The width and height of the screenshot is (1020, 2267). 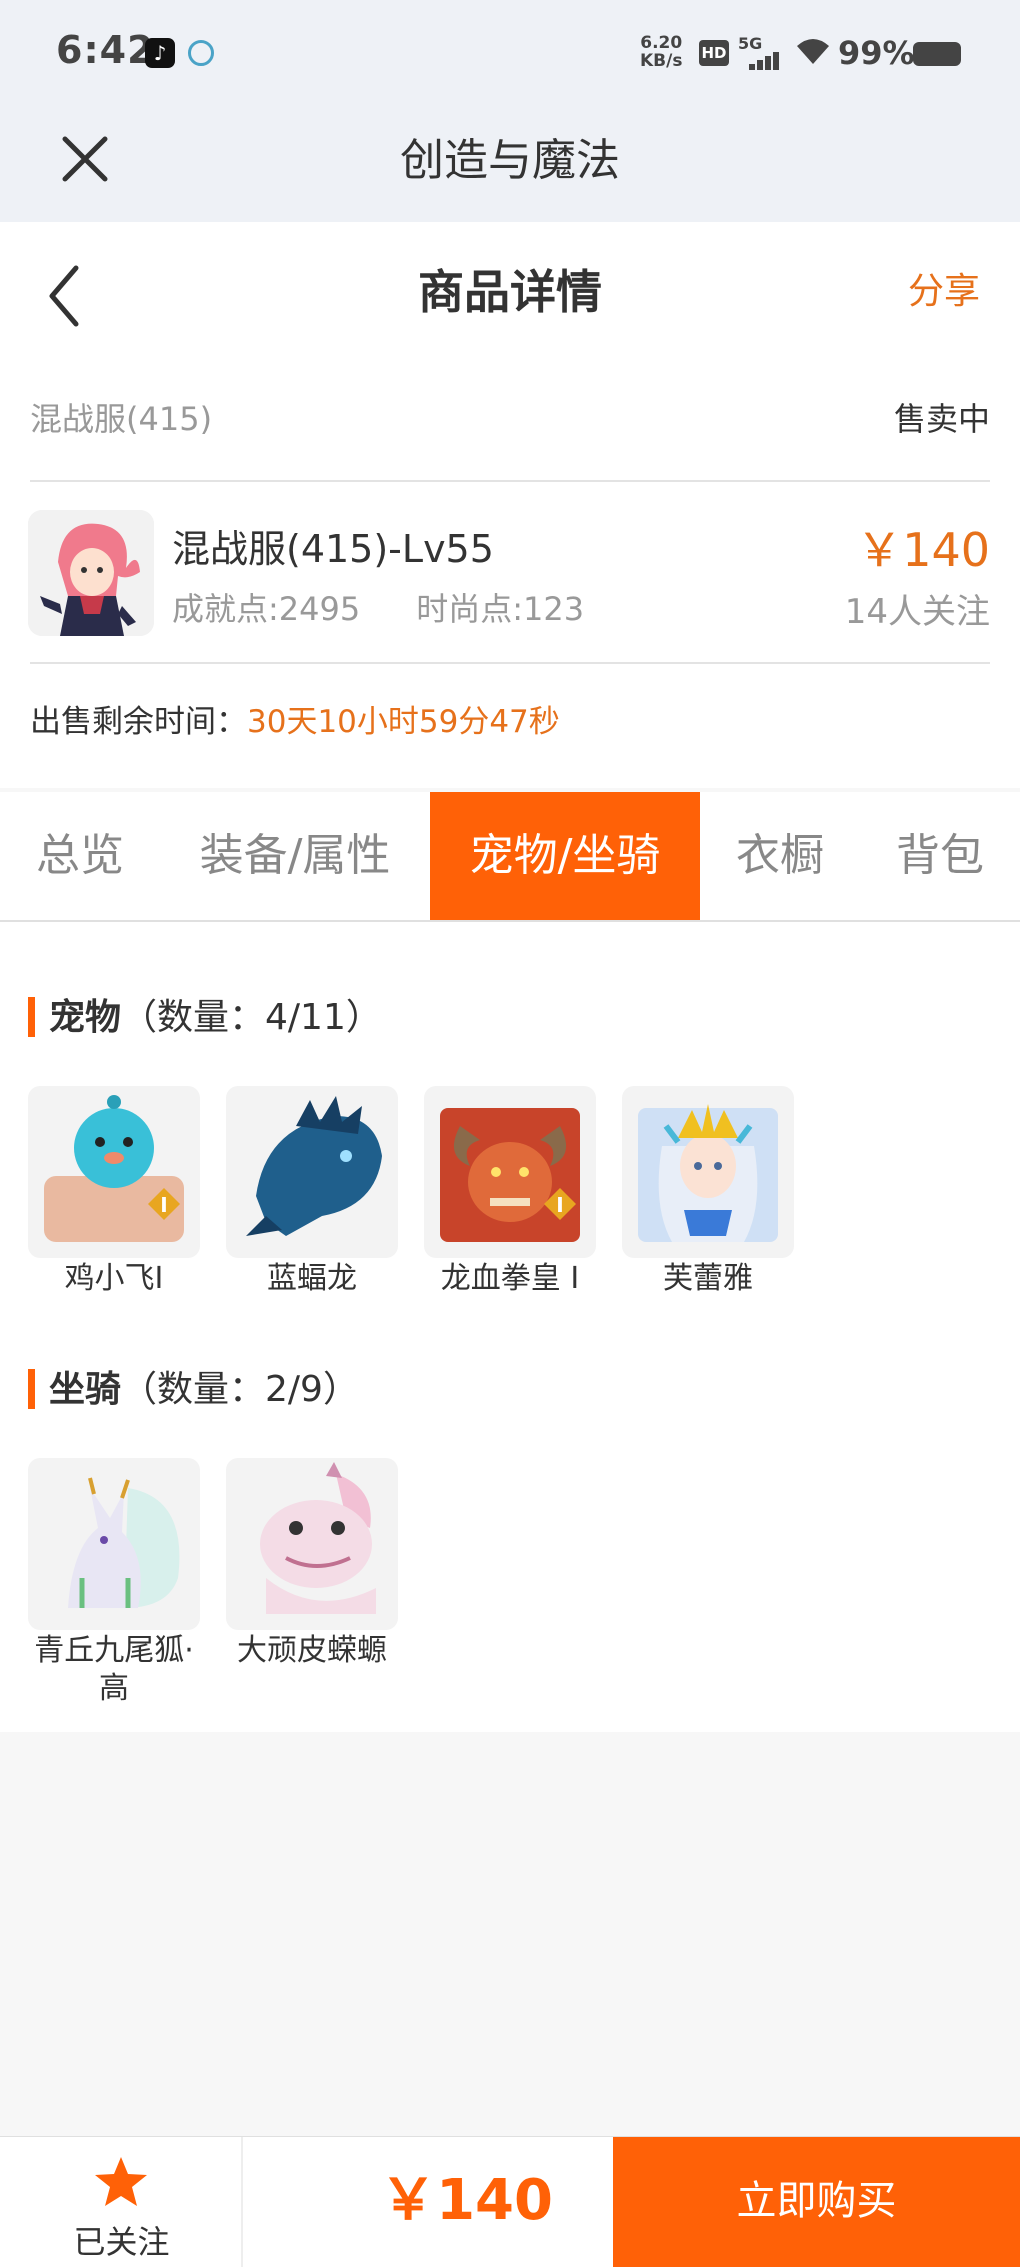 I want to click on mount-name: 大顽皮蝾螈, so click(x=312, y=1650).